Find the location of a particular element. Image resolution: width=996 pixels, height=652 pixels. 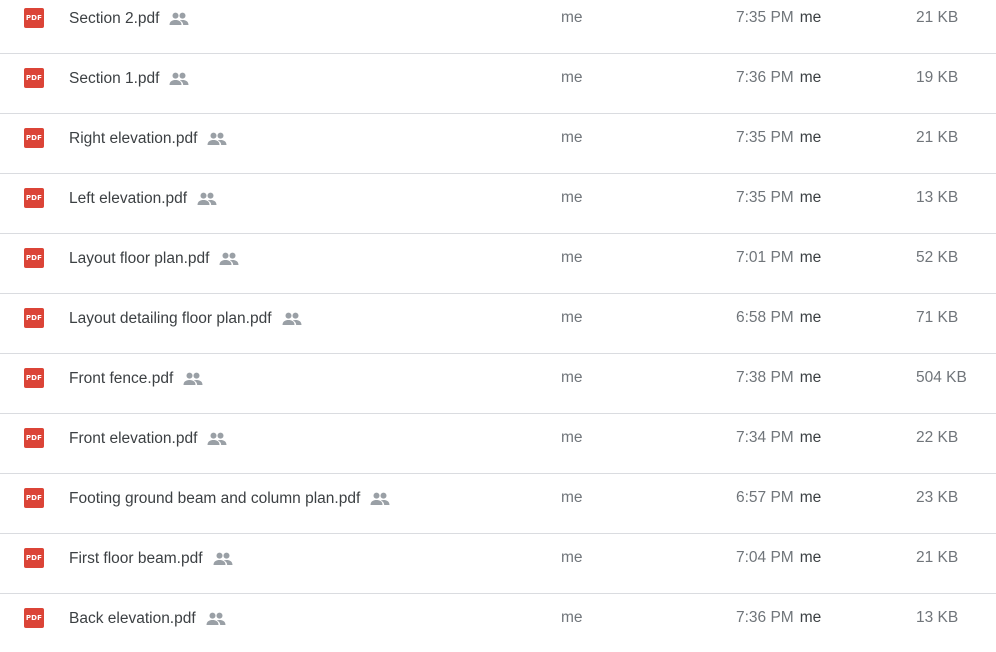

modified-time: 7:01 PM is located at coordinates (765, 257).